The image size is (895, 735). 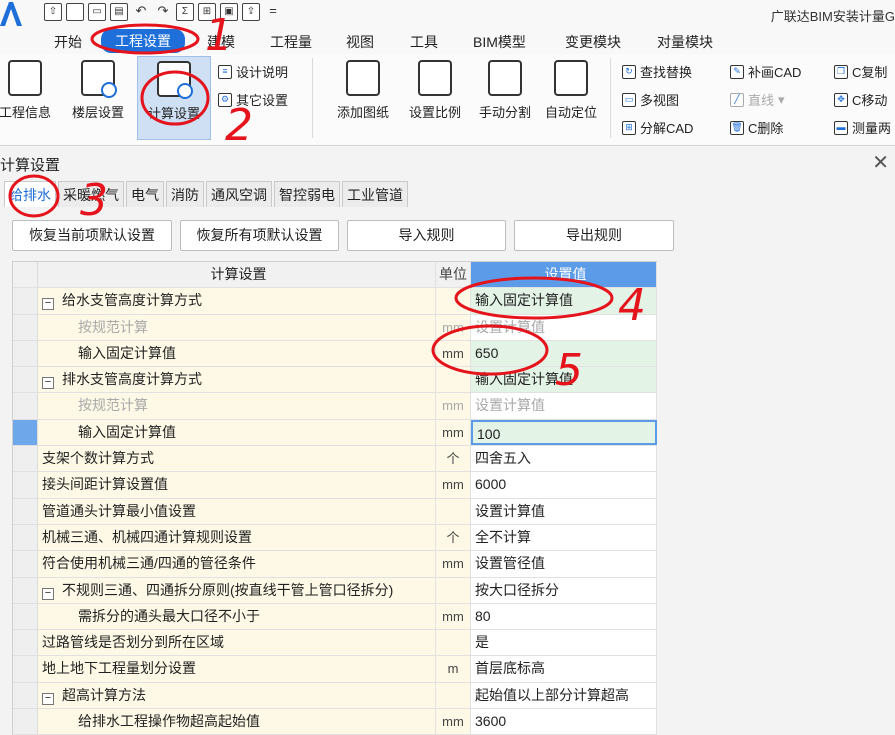 I want to click on manual-split-button: 手动分割, so click(x=505, y=95).